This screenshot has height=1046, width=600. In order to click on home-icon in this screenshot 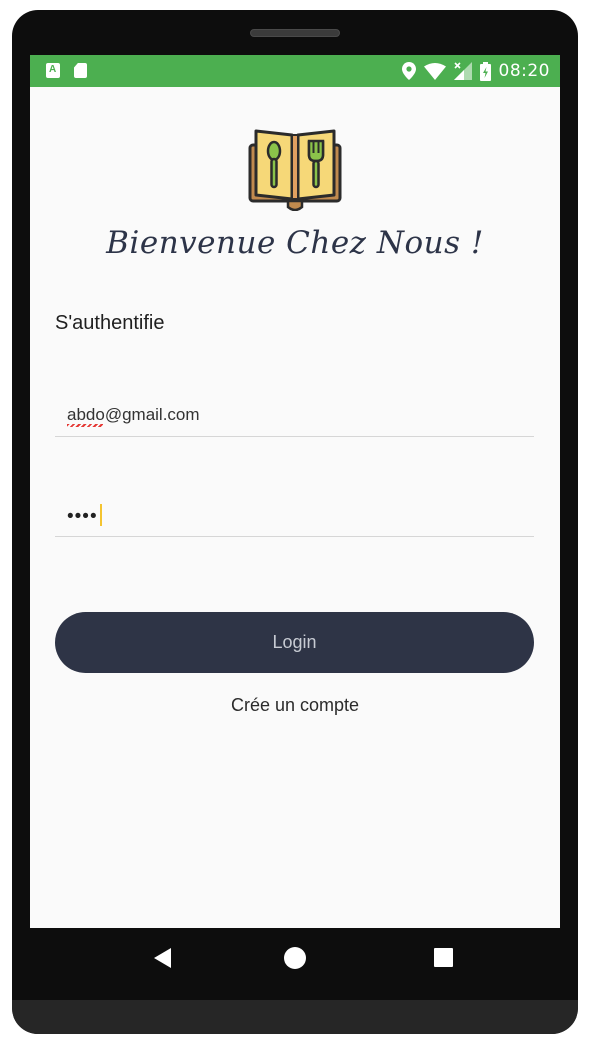, I will do `click(295, 958)`.